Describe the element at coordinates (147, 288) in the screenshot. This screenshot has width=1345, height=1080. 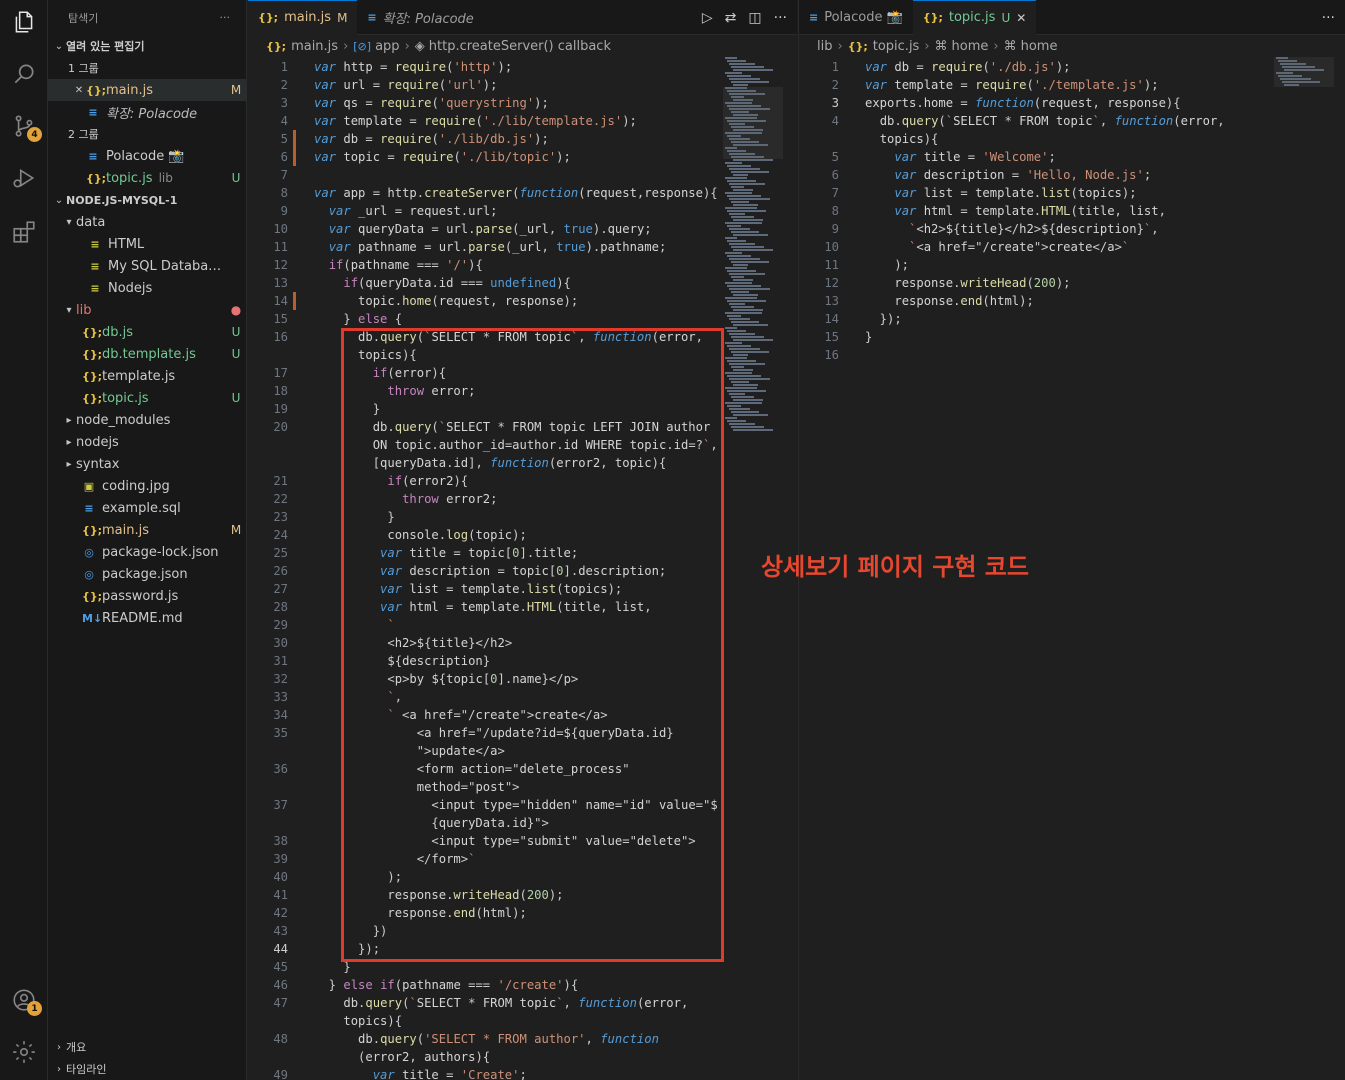
I see `tree-item-nodejs: ≡ Nodejs` at that location.